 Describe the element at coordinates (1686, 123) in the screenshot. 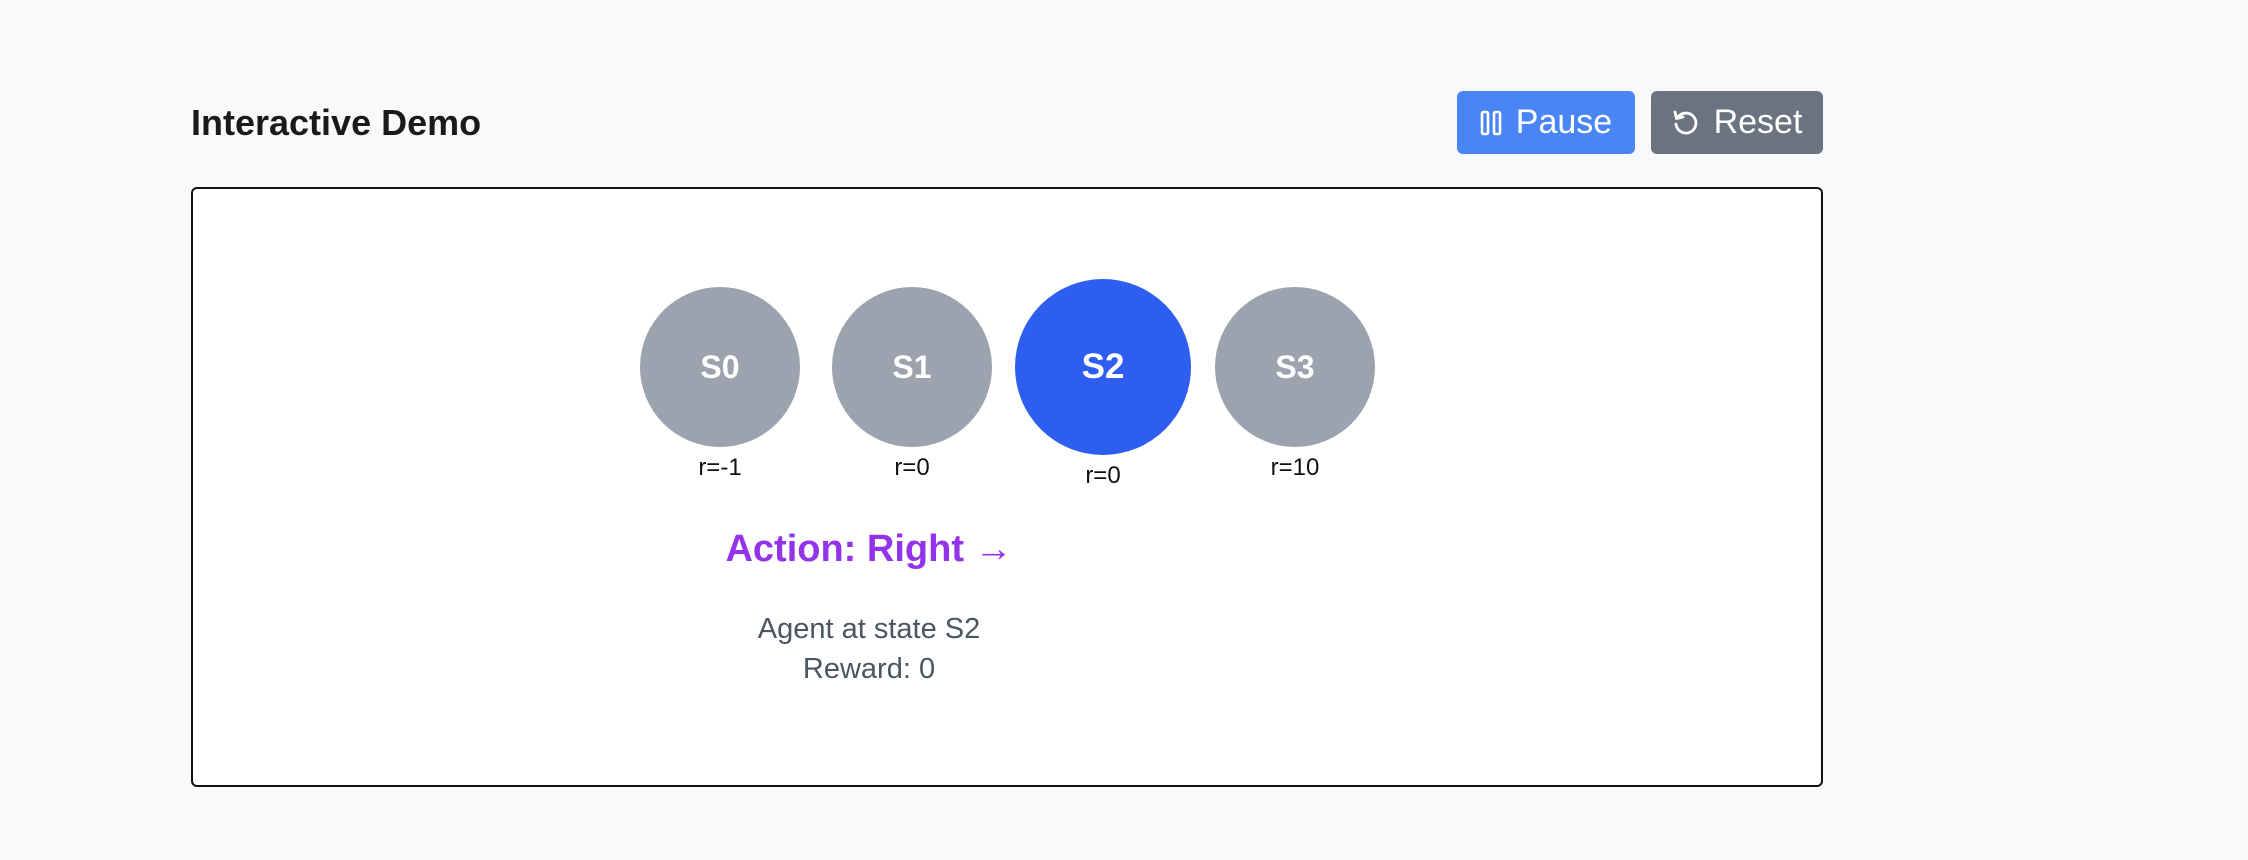

I see `reset-icon` at that location.